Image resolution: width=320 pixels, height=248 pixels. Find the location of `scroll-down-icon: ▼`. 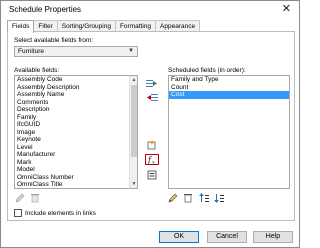

scroll-down-icon: ▼ is located at coordinates (133, 184).